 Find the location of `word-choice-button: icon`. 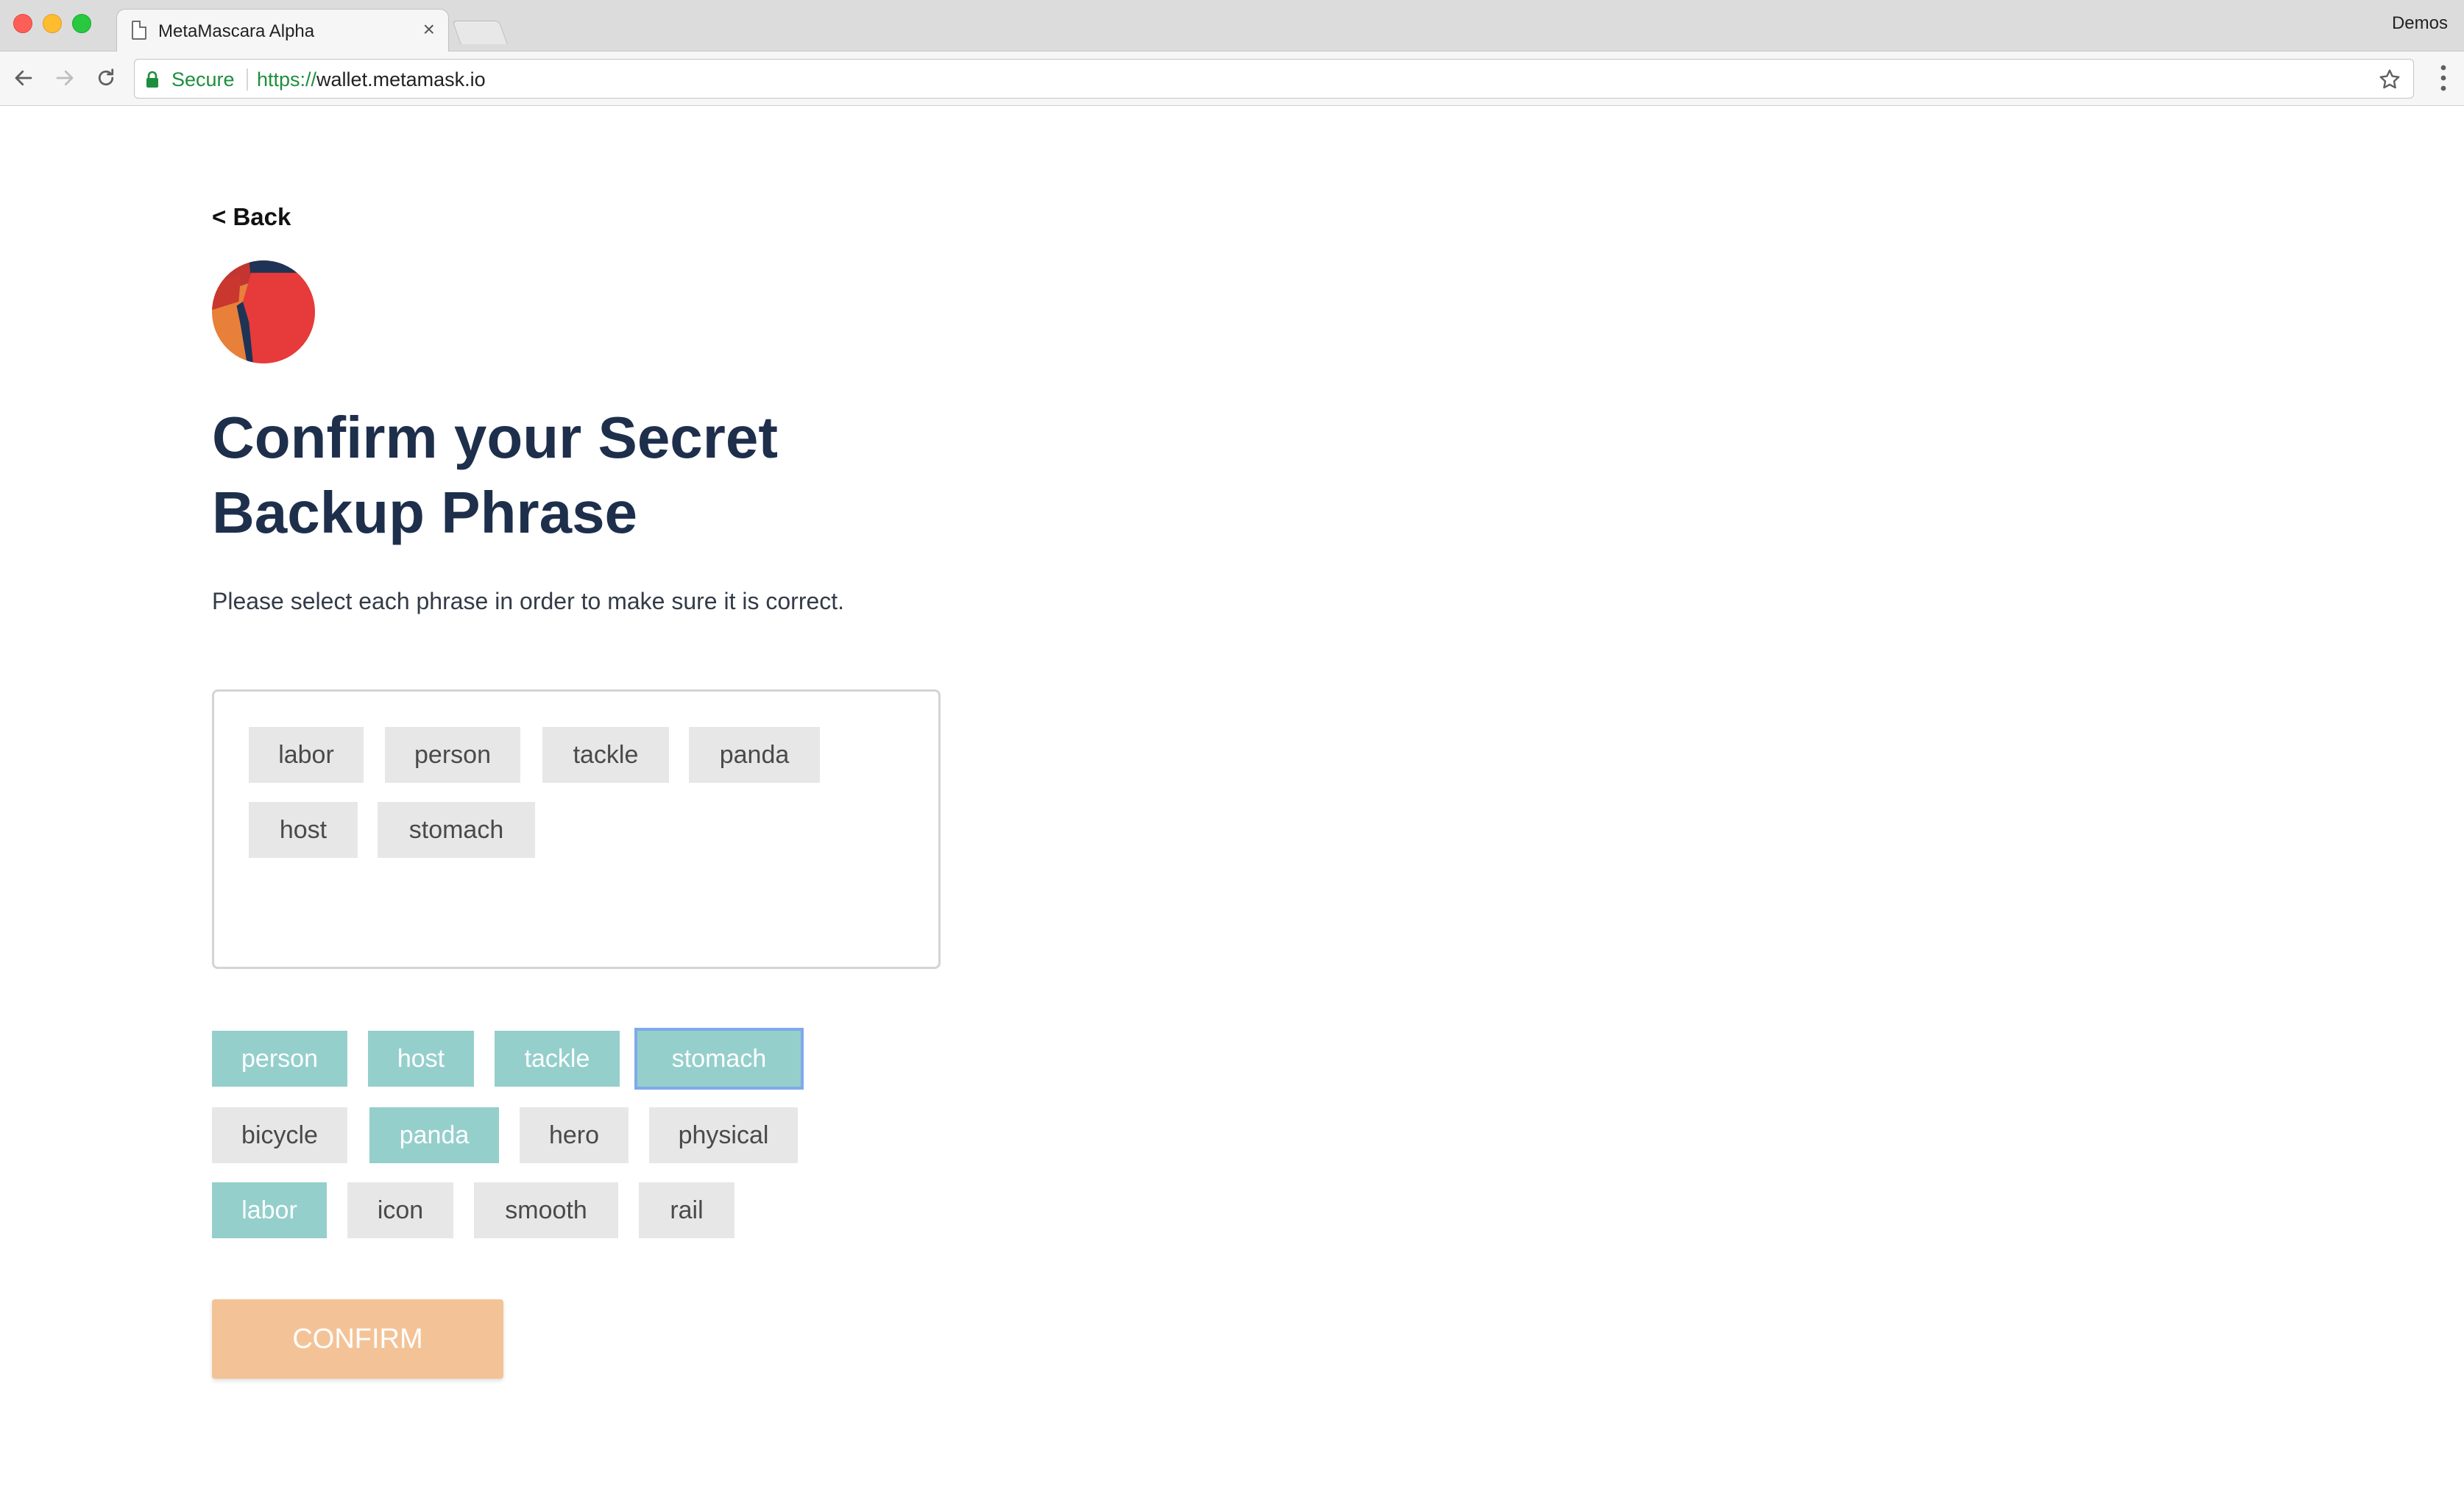

word-choice-button: icon is located at coordinates (400, 1210).